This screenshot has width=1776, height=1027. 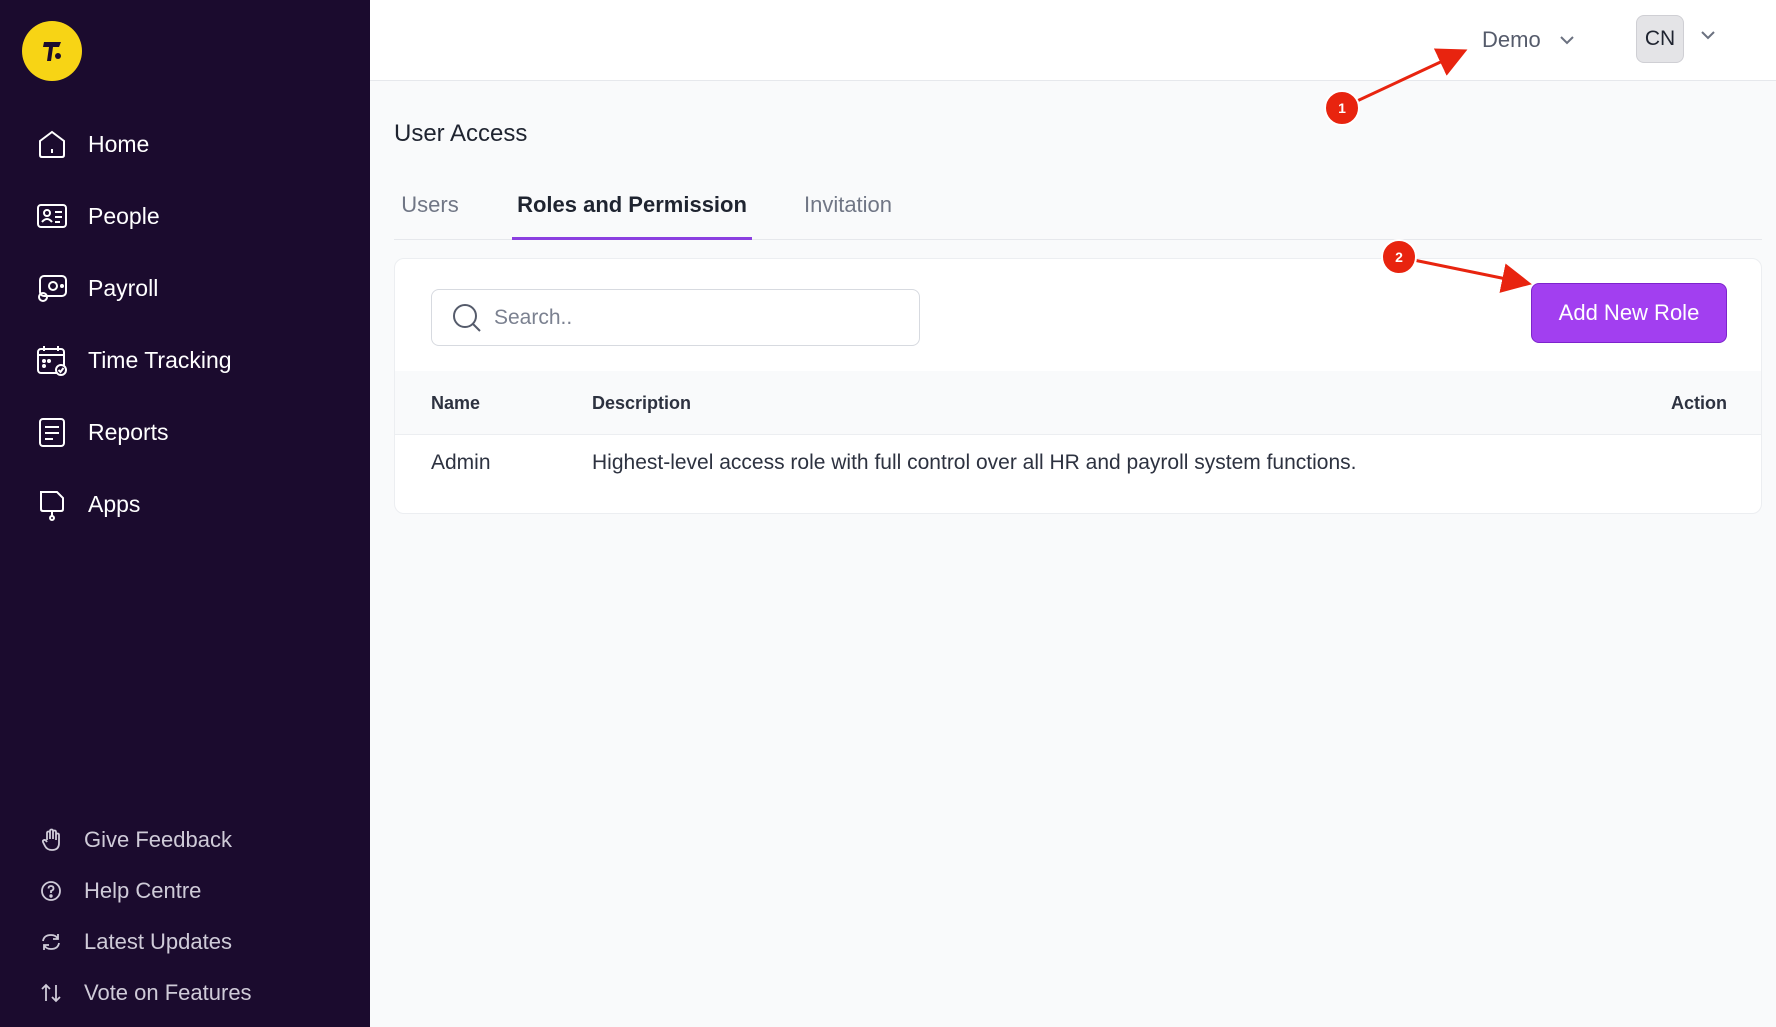 What do you see at coordinates (158, 839) in the screenshot?
I see `footer-label: Give Feedback` at bounding box center [158, 839].